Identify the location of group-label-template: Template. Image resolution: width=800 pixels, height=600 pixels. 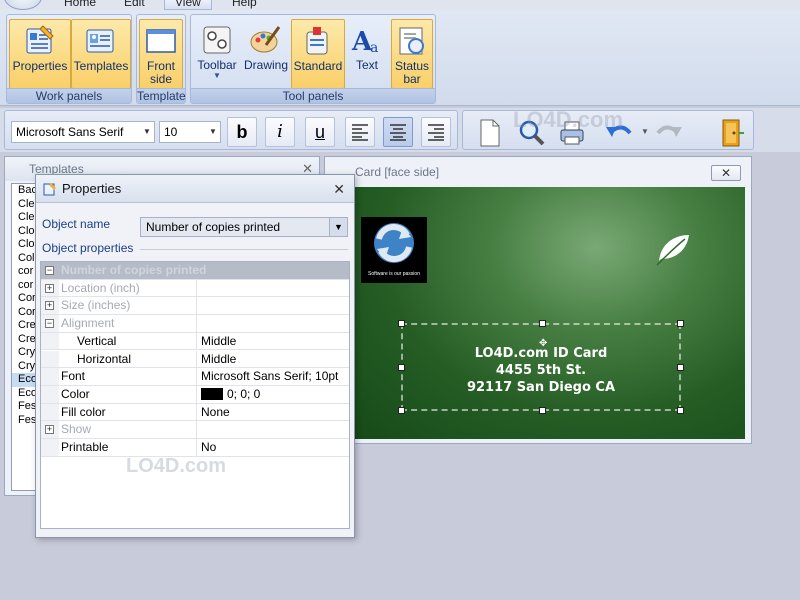
(161, 95).